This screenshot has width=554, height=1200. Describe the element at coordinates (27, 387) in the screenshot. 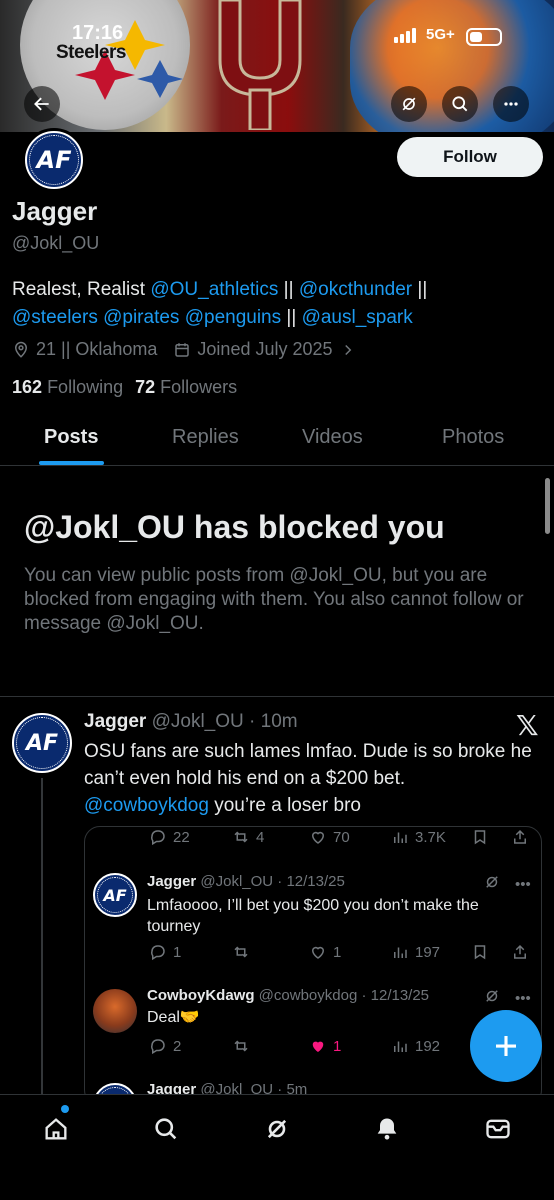

I see `following-count: 162` at that location.